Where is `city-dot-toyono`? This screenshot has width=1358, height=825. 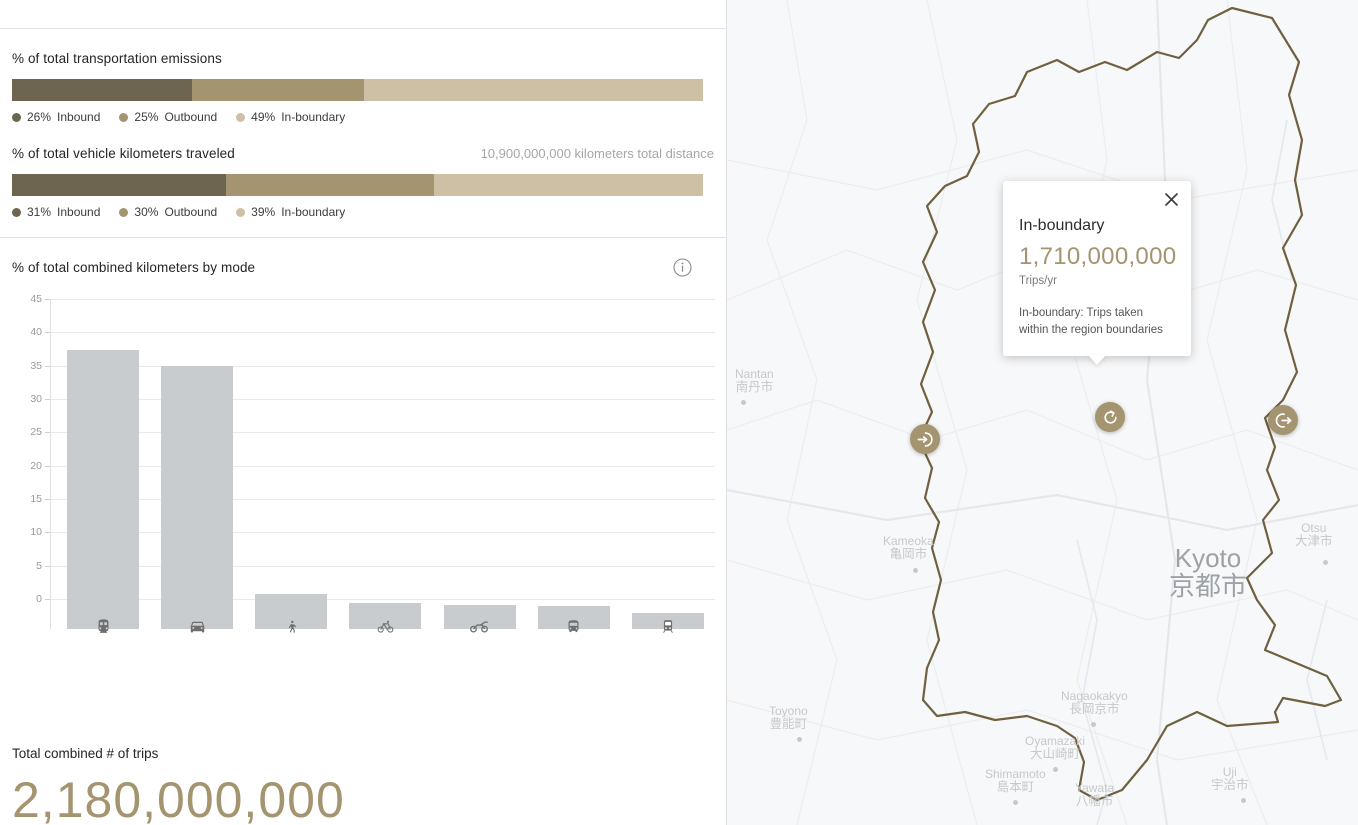
city-dot-toyono is located at coordinates (799, 739).